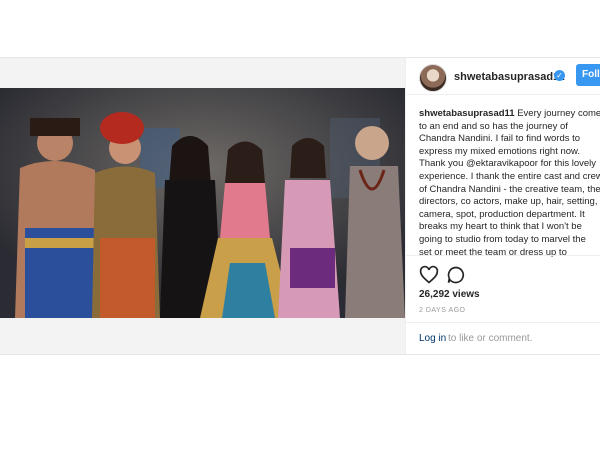 The image size is (600, 450). What do you see at coordinates (502, 214) in the screenshot?
I see `caption-line: camera, spot, production department. It` at bounding box center [502, 214].